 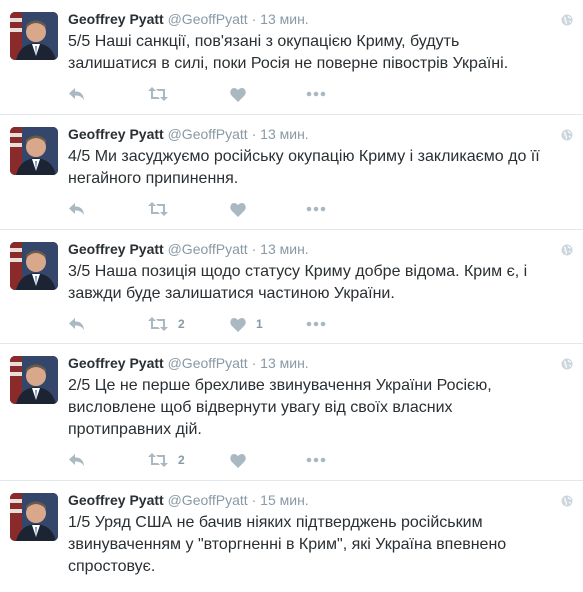 I want to click on tweet-actions: 2, so click(x=319, y=460).